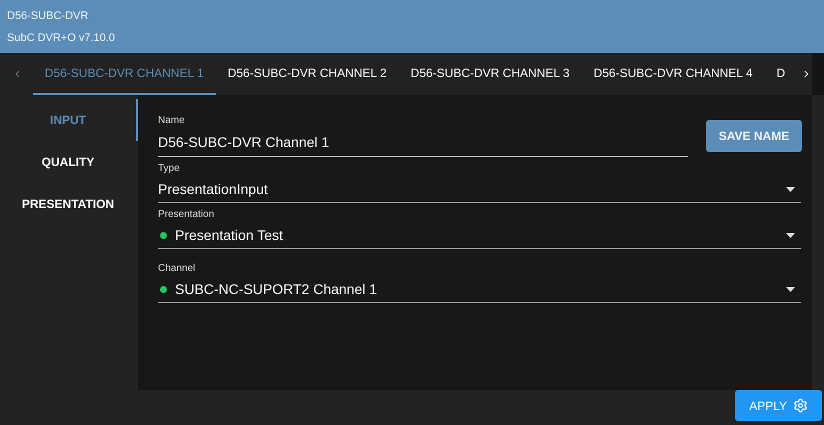 This screenshot has height=425, width=824. I want to click on channel-tab: D56-SUBC-DVR CHANNEL 2, so click(307, 74).